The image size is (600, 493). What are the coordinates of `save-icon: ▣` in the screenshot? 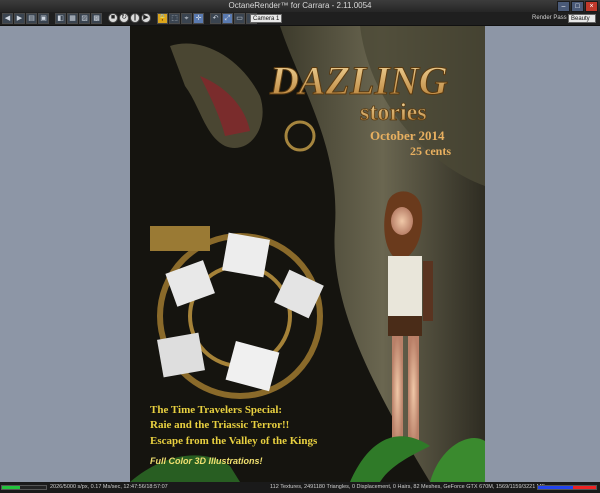 It's located at (43, 18).